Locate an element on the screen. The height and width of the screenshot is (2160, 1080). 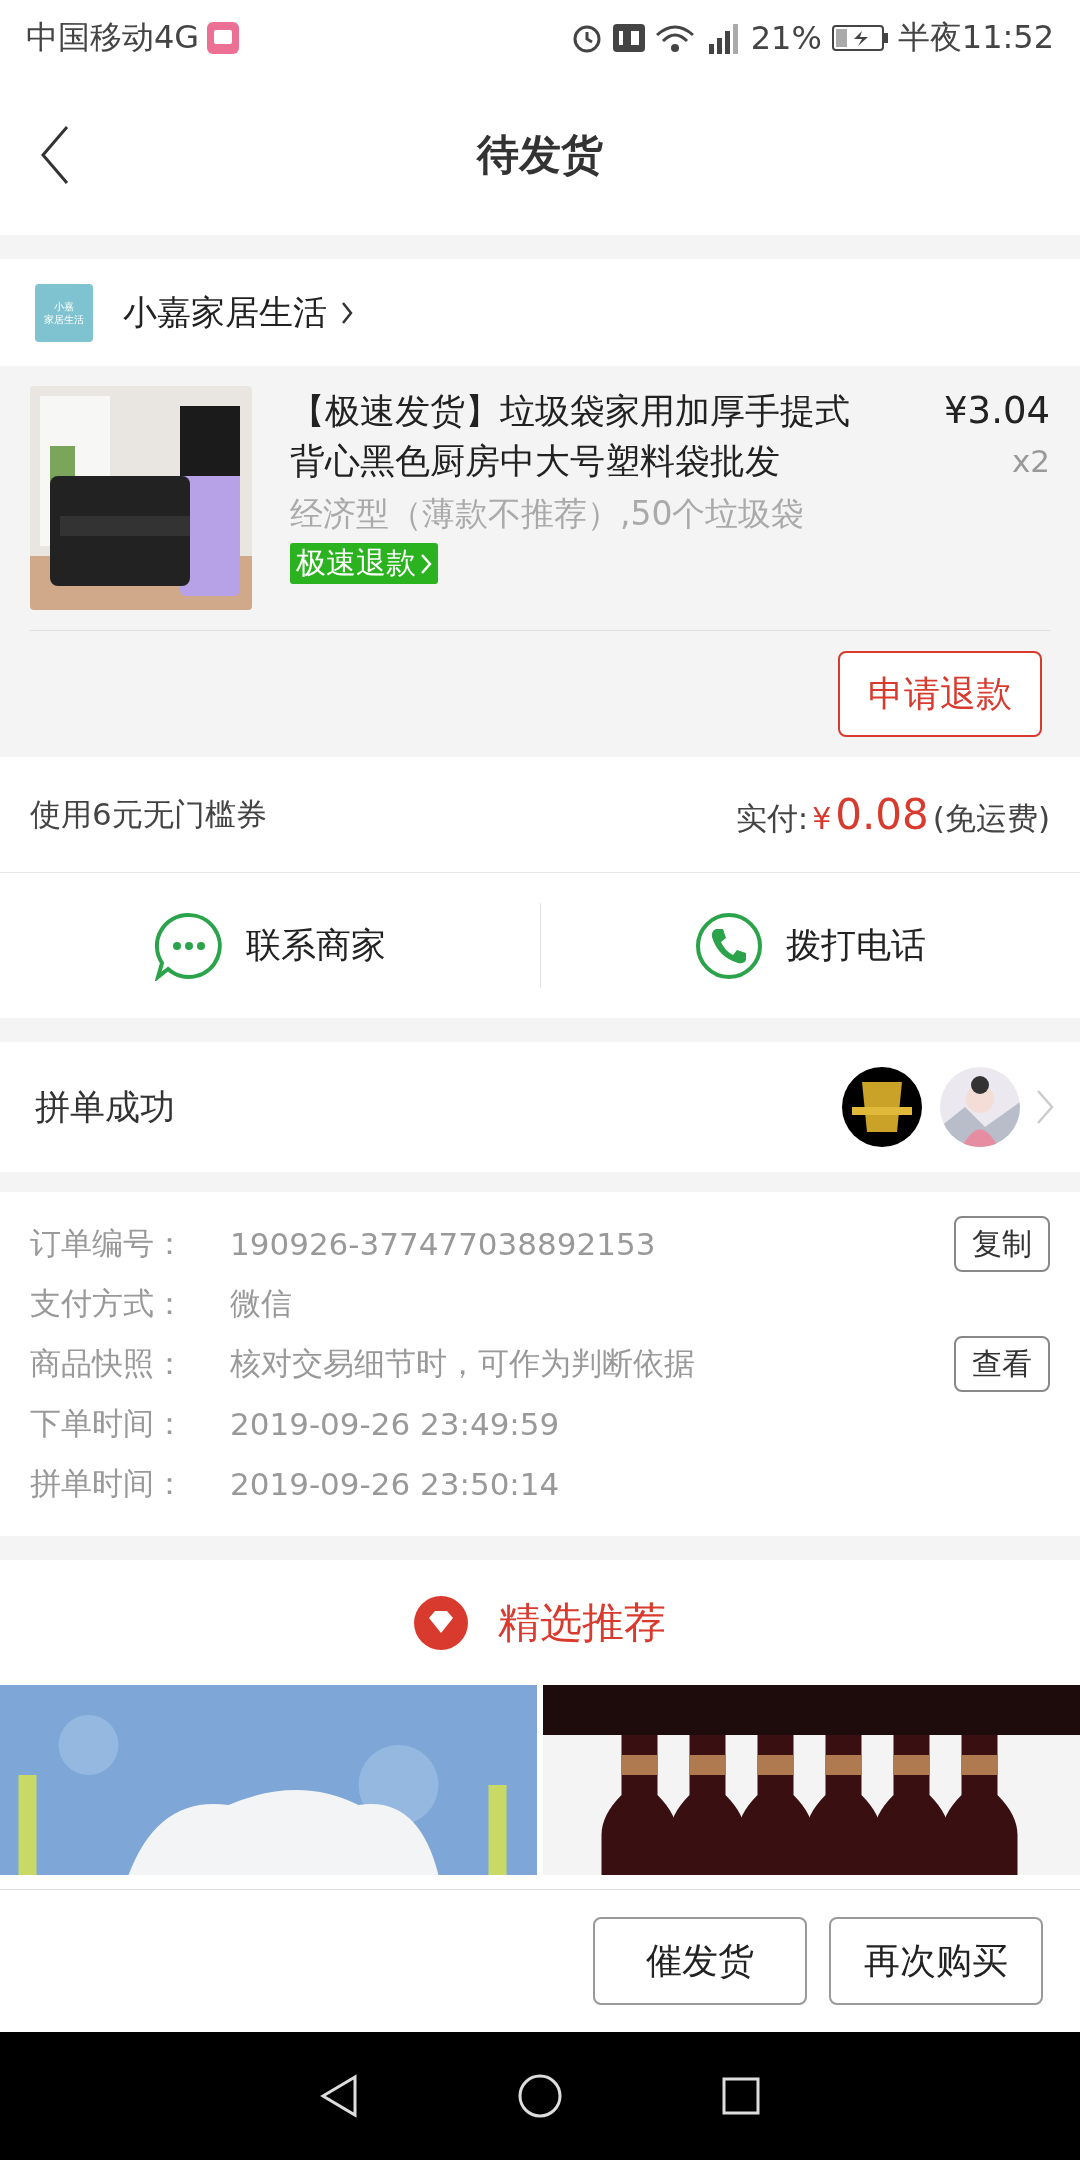
clock-time: 半夜11:52 is located at coordinates (975, 37).